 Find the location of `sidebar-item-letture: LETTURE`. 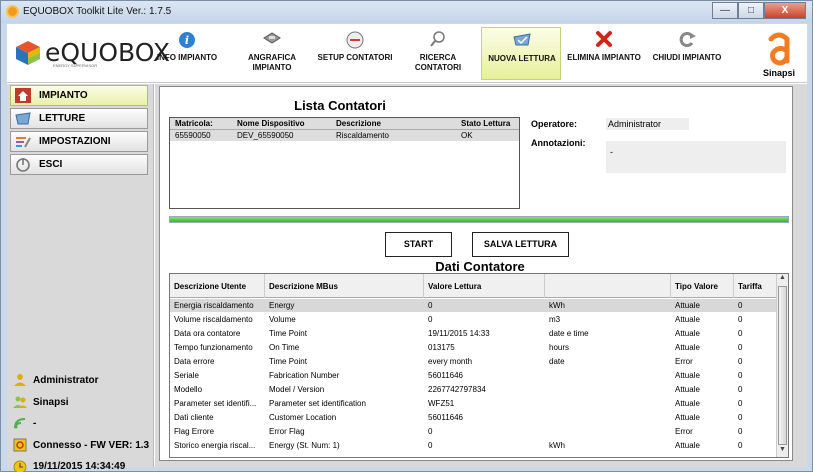

sidebar-item-letture: LETTURE is located at coordinates (79, 118).